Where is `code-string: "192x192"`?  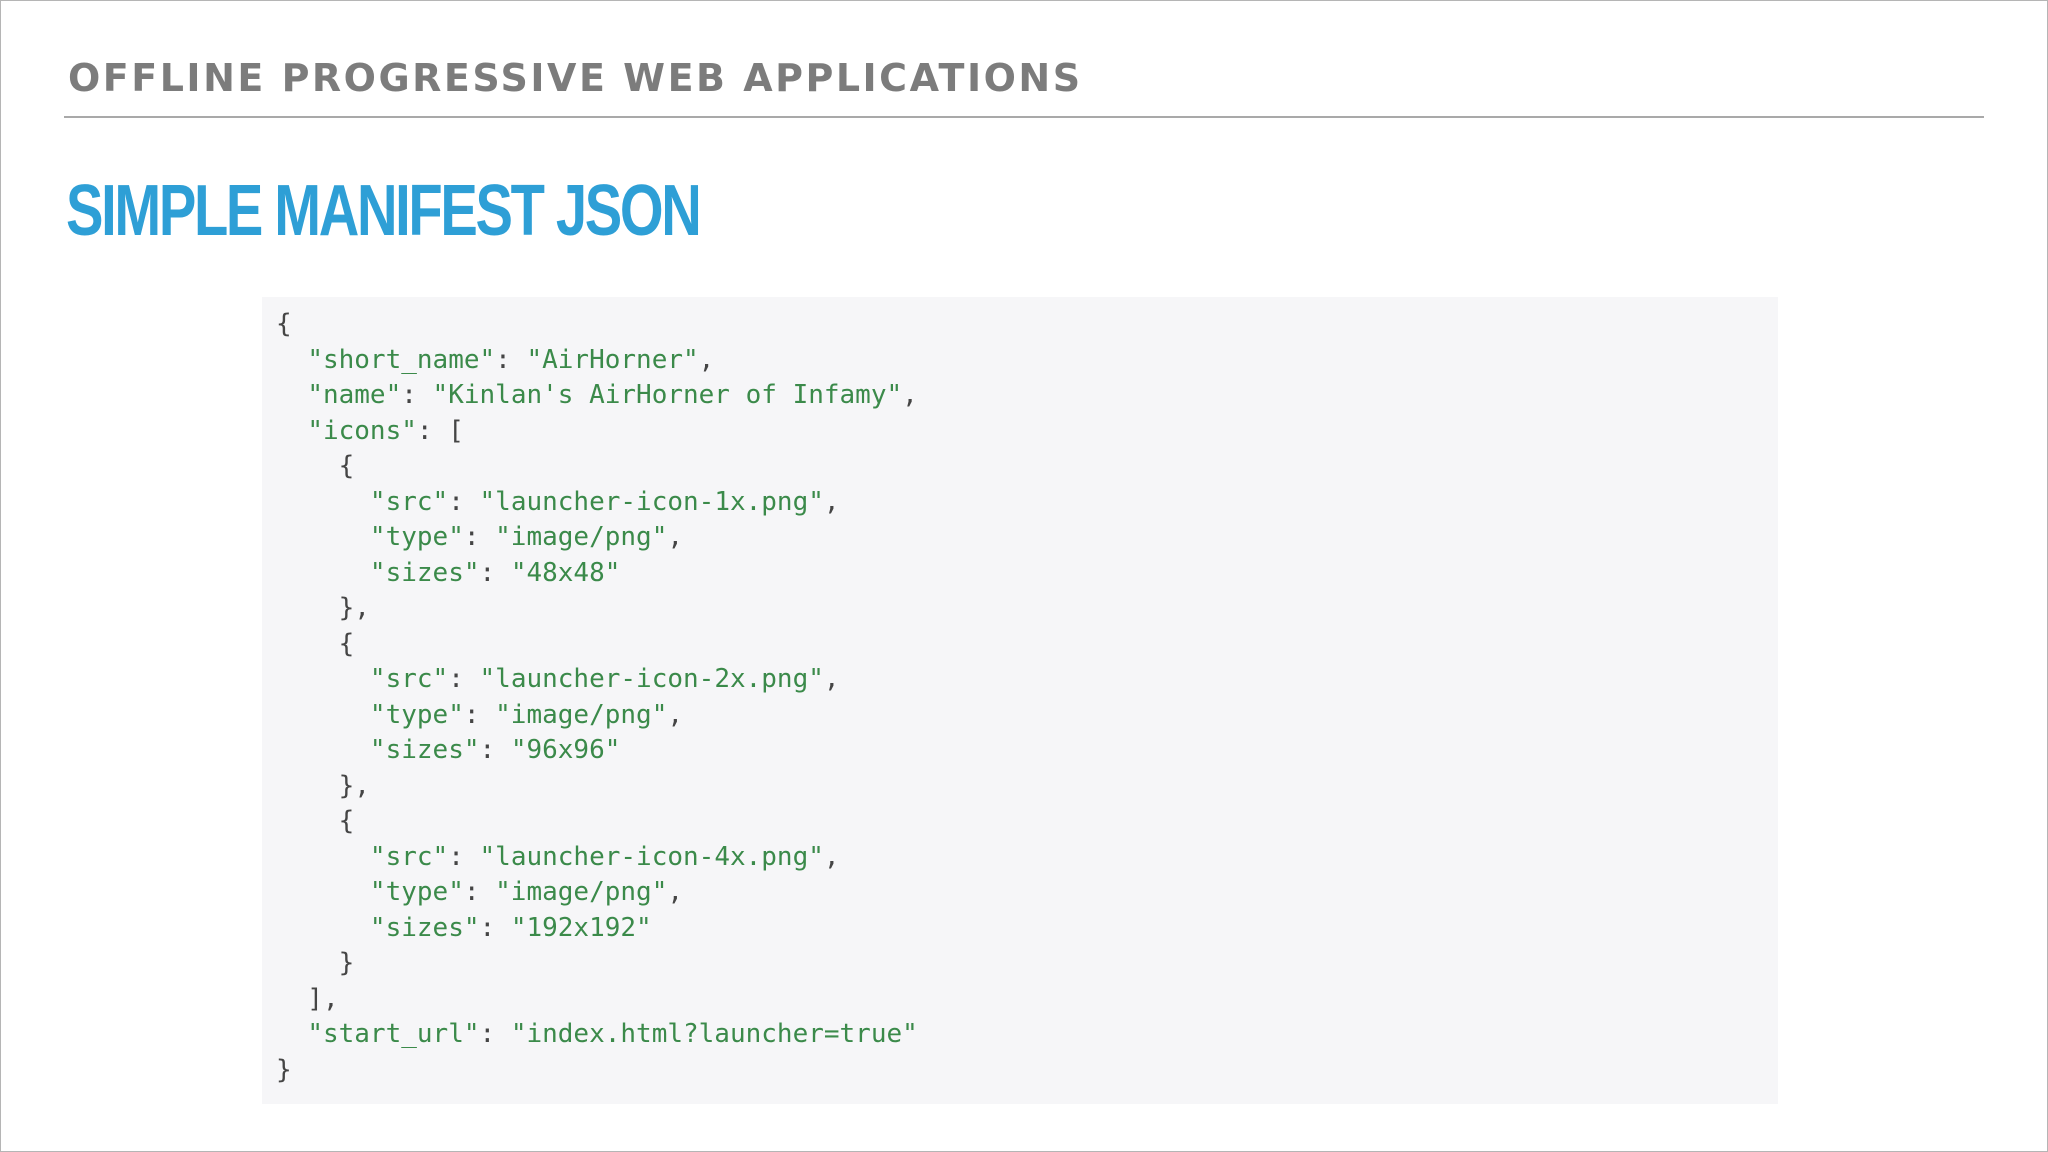 code-string: "192x192" is located at coordinates (581, 927).